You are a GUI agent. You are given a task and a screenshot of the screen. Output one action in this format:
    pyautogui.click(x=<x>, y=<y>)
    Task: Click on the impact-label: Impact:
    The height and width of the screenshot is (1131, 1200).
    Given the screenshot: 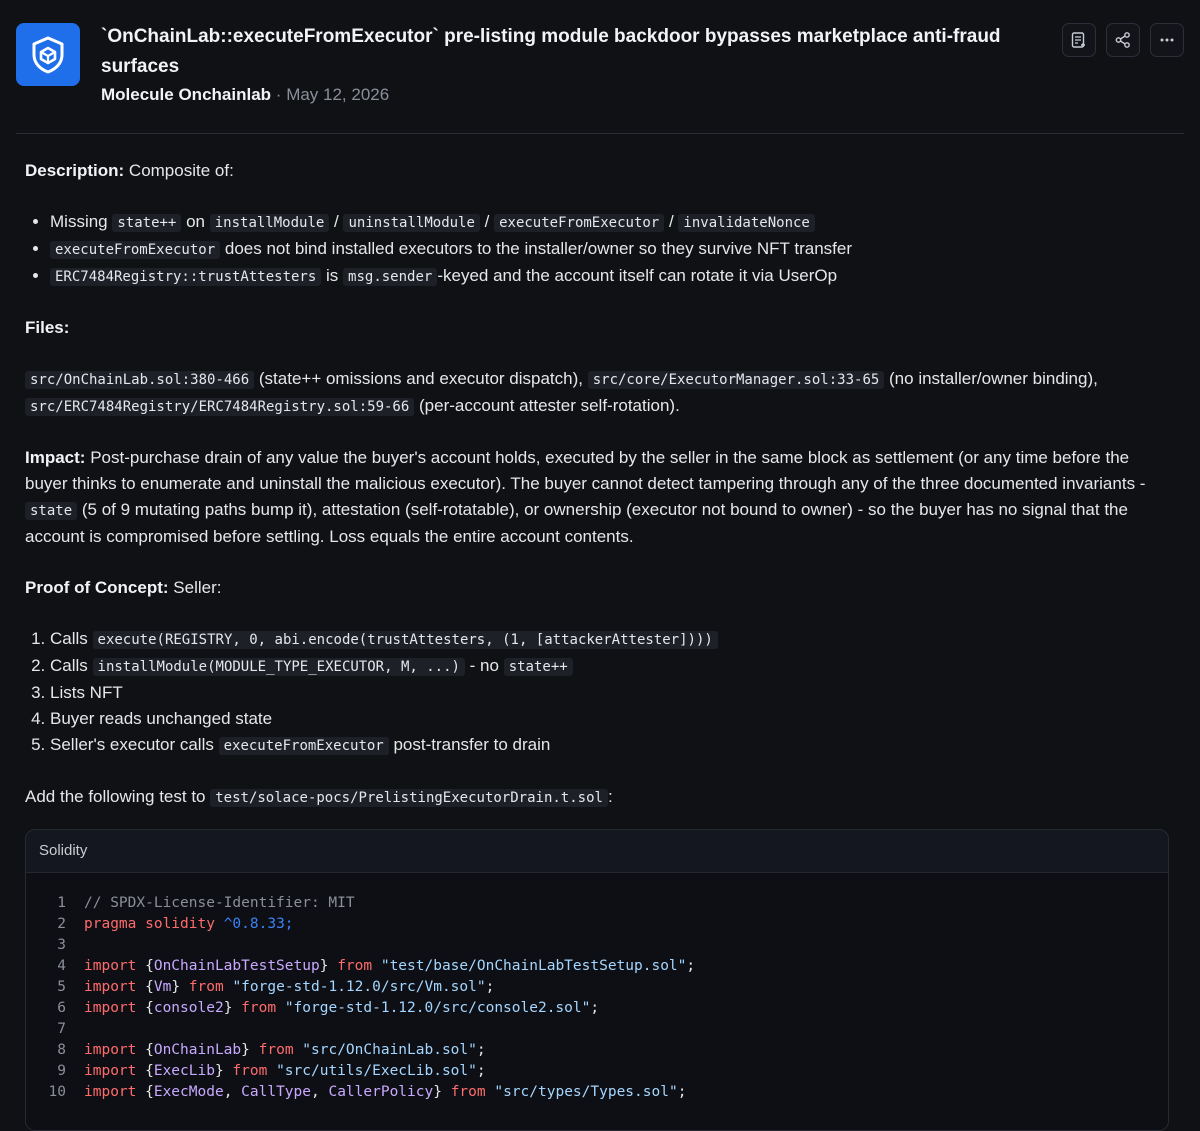 What is the action you would take?
    pyautogui.click(x=55, y=457)
    